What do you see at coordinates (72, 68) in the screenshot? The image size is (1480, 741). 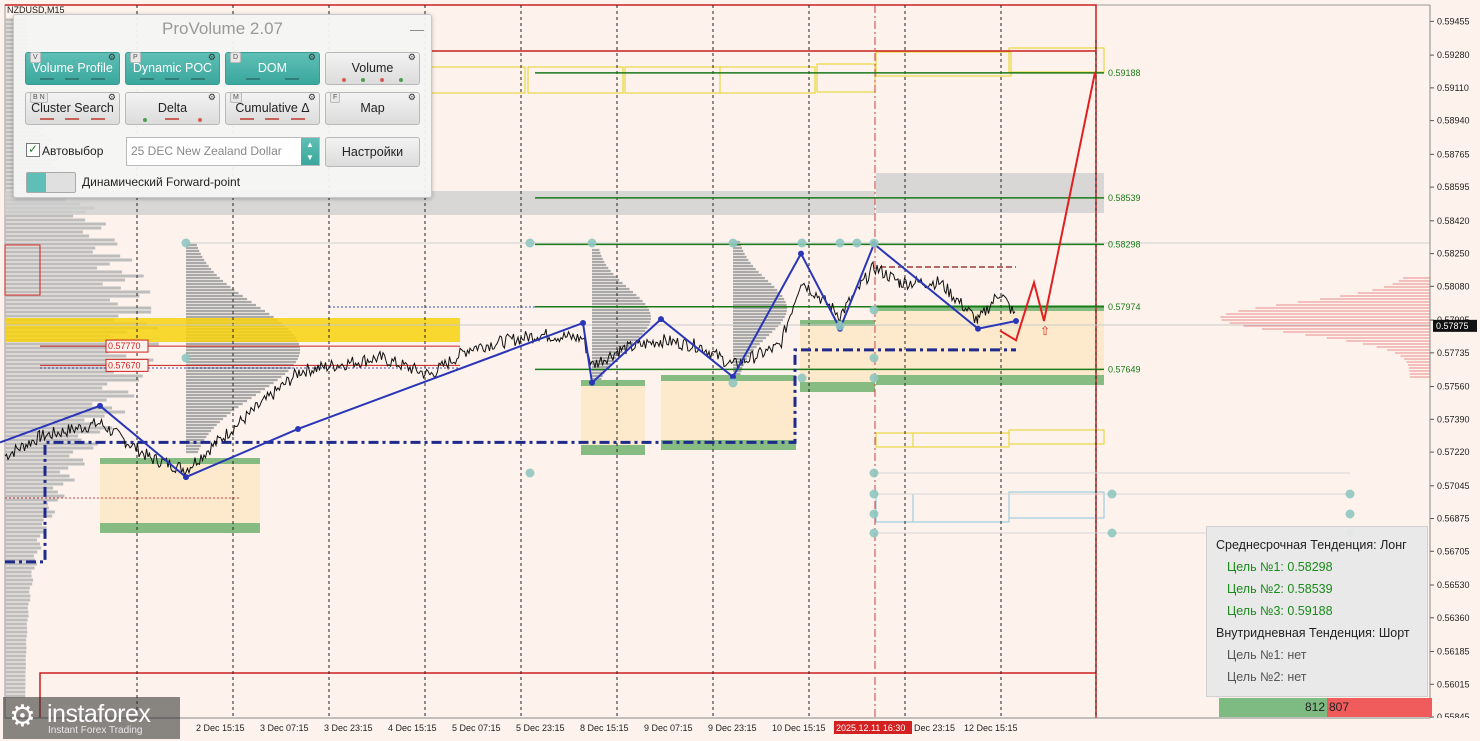 I see `volume-profile-button: V ⚙ Volume Profile` at bounding box center [72, 68].